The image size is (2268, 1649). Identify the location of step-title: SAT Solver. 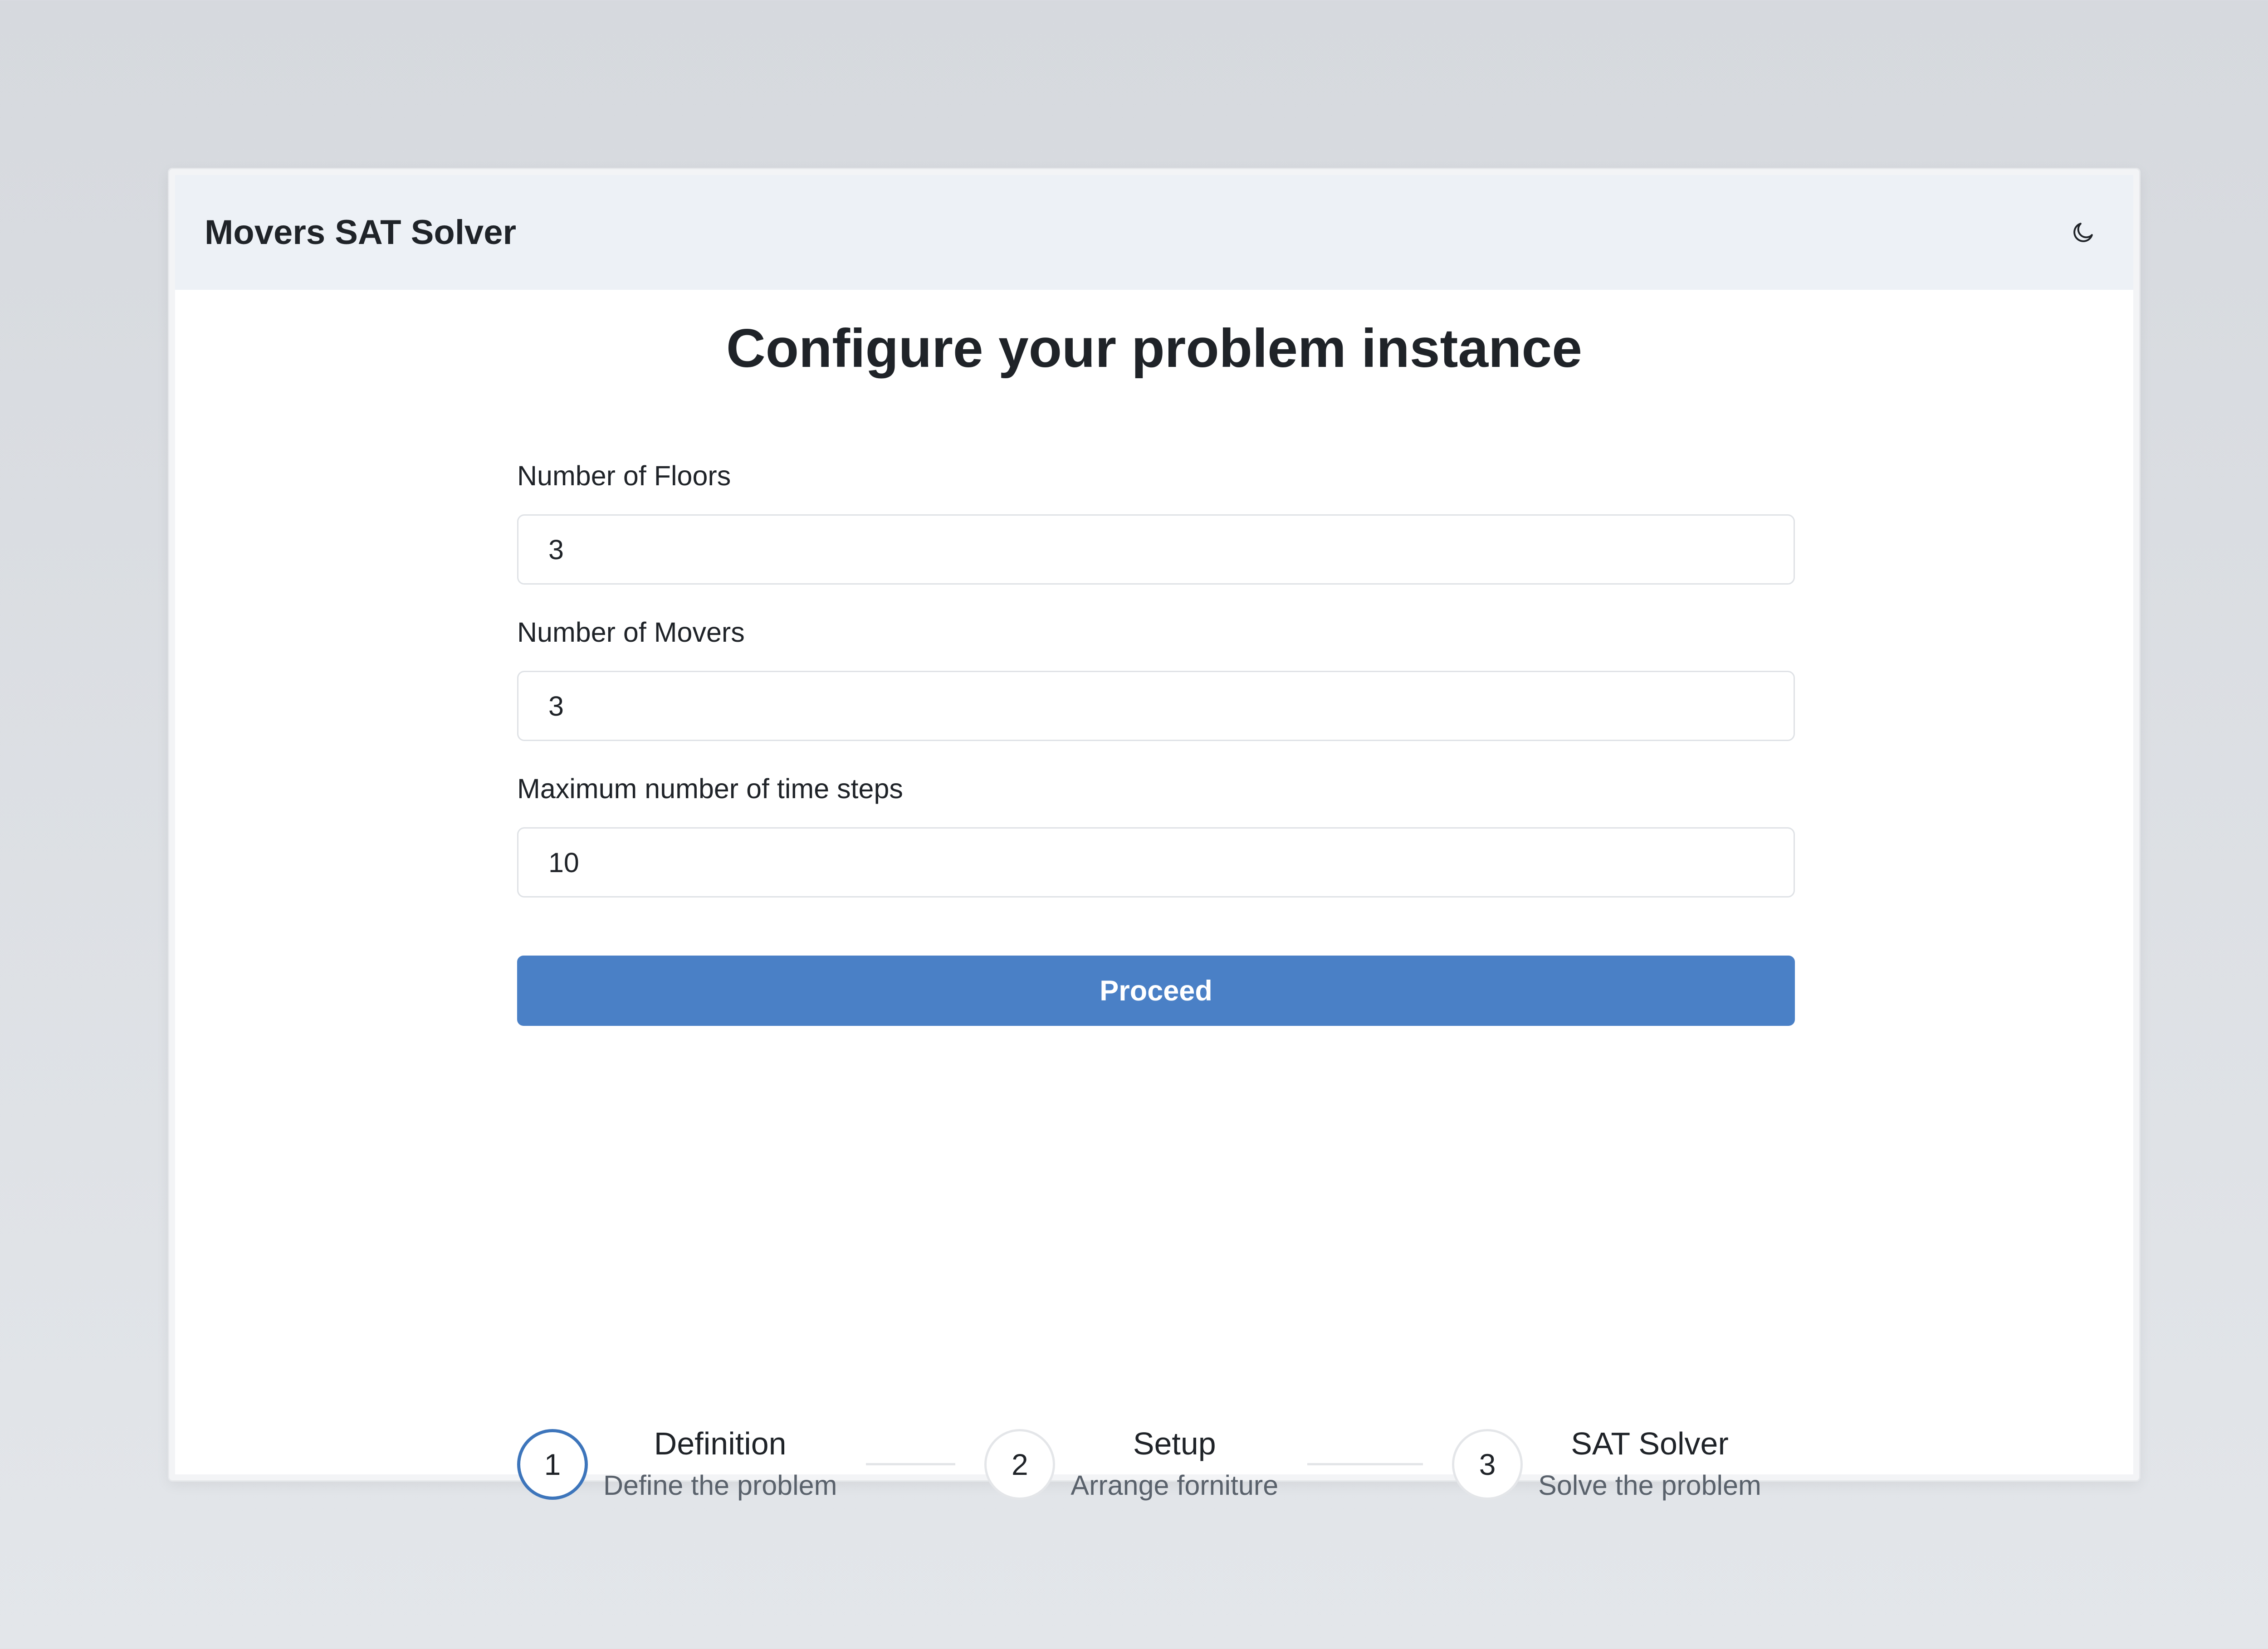
(1650, 1443).